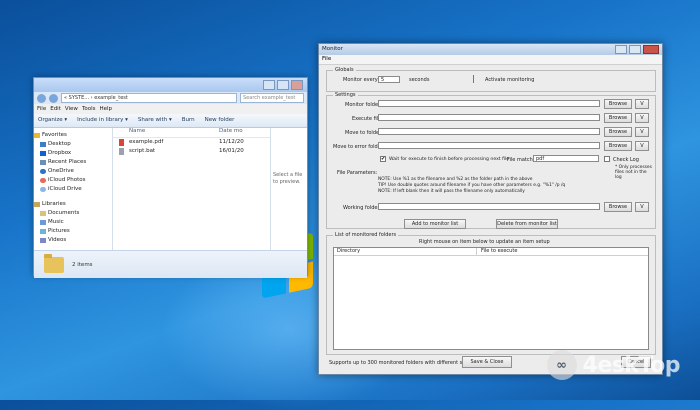 This screenshot has height=410, width=700. I want to click on menu-help: Help, so click(106, 109).